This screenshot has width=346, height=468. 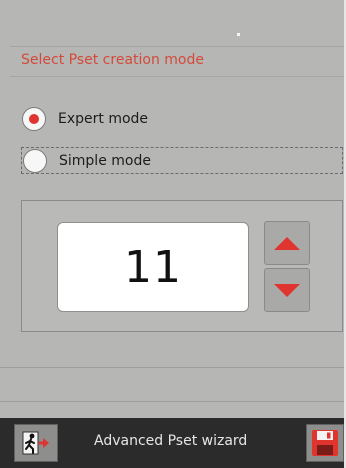 I want to click on value-display: 11, so click(x=153, y=267).